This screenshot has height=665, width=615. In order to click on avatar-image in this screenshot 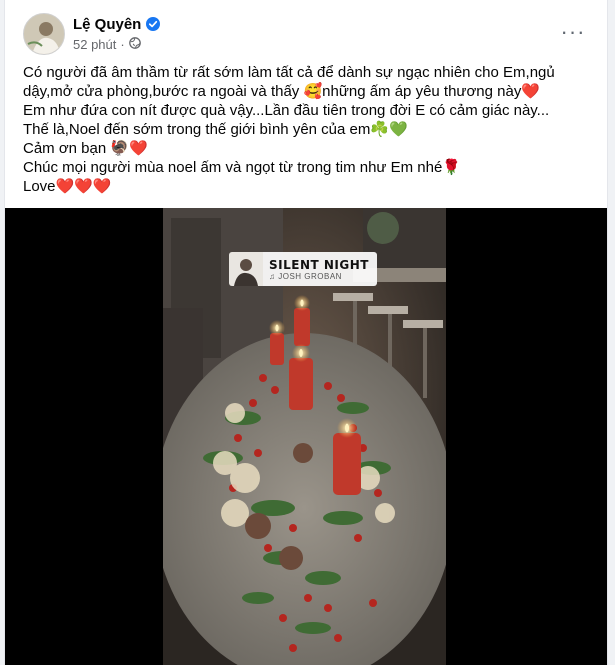, I will do `click(44, 34)`.